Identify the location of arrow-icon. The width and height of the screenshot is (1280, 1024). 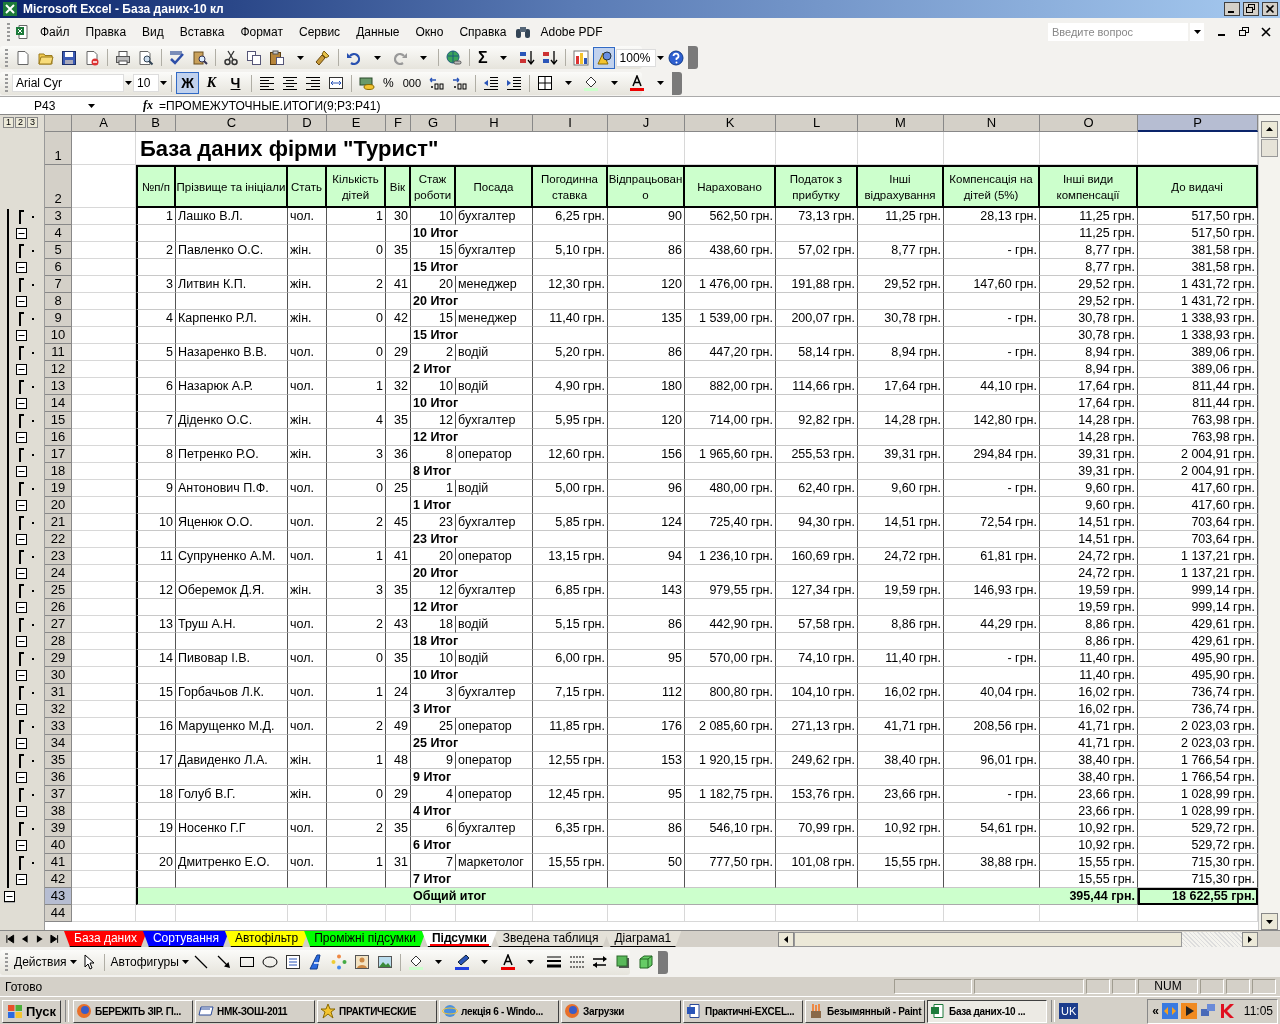
(223, 962).